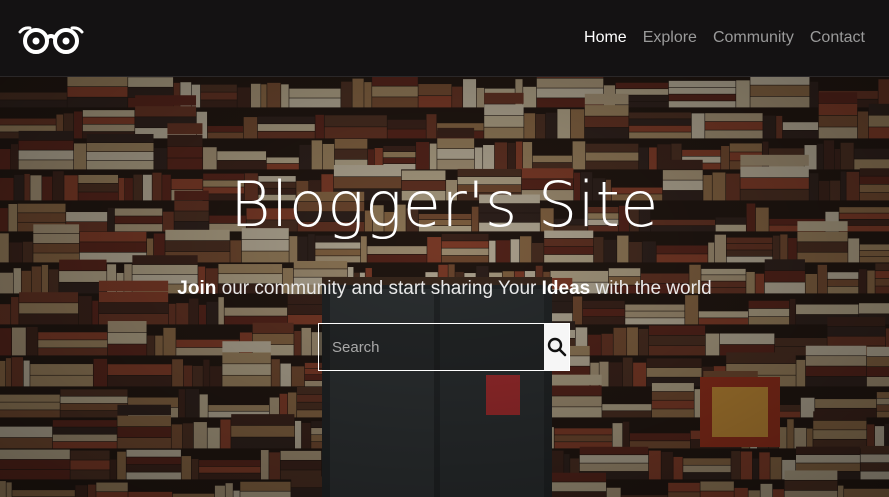 This screenshot has width=889, height=497. What do you see at coordinates (753, 38) in the screenshot?
I see `nav-community-link: Community` at bounding box center [753, 38].